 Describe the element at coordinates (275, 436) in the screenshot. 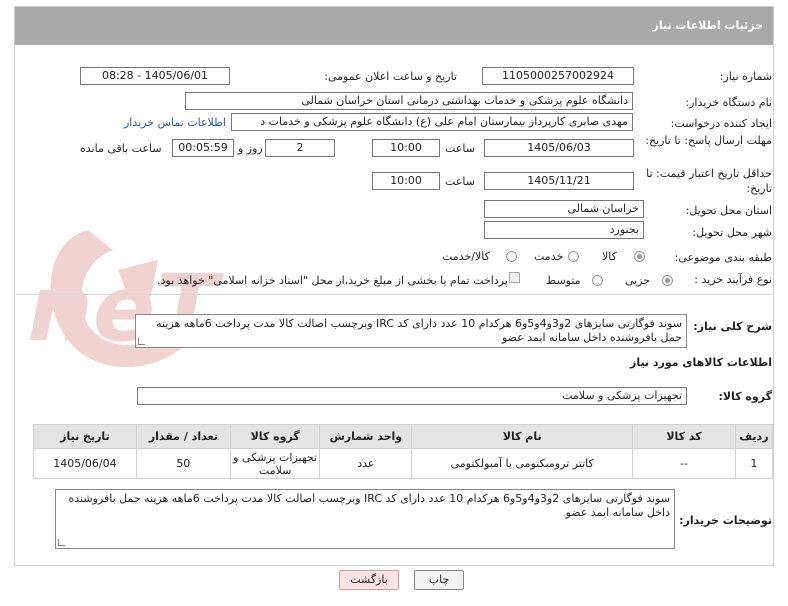

I see `col-group: گروه کالا` at that location.